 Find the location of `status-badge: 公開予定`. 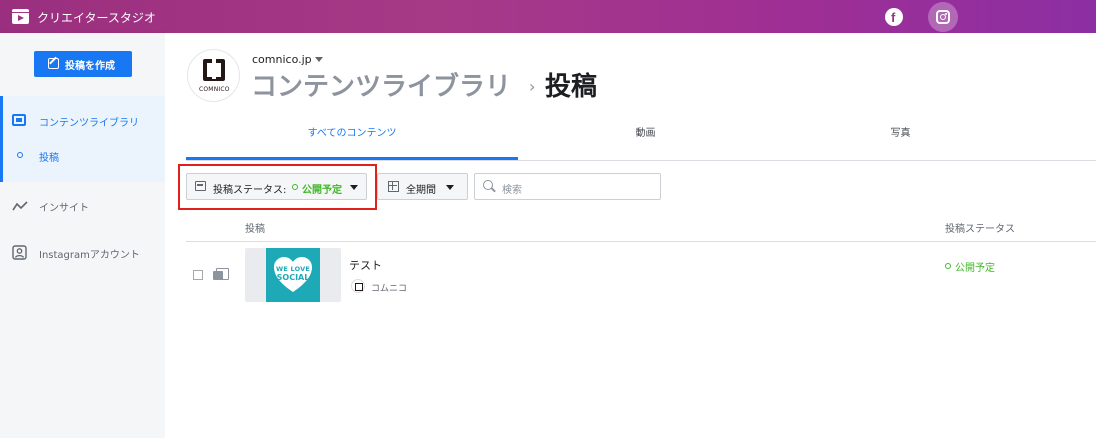

status-badge: 公開予定 is located at coordinates (975, 268).